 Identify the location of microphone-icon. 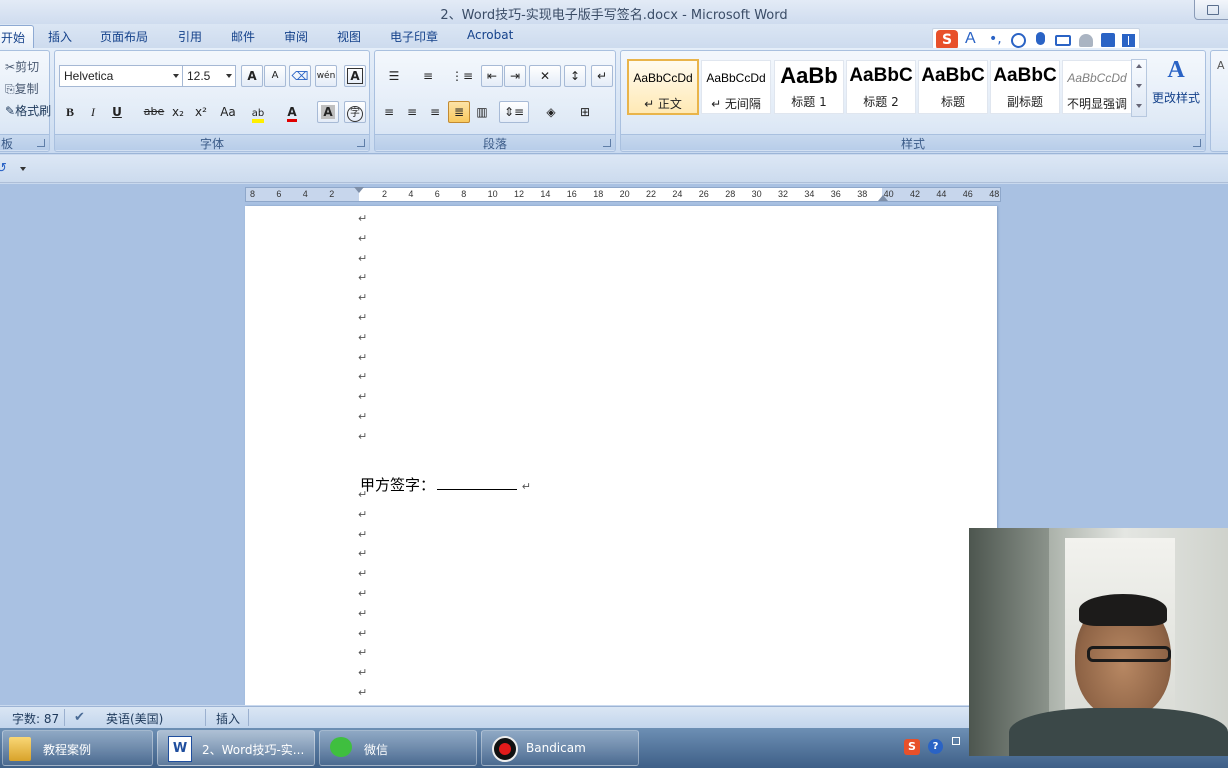
(1040, 38).